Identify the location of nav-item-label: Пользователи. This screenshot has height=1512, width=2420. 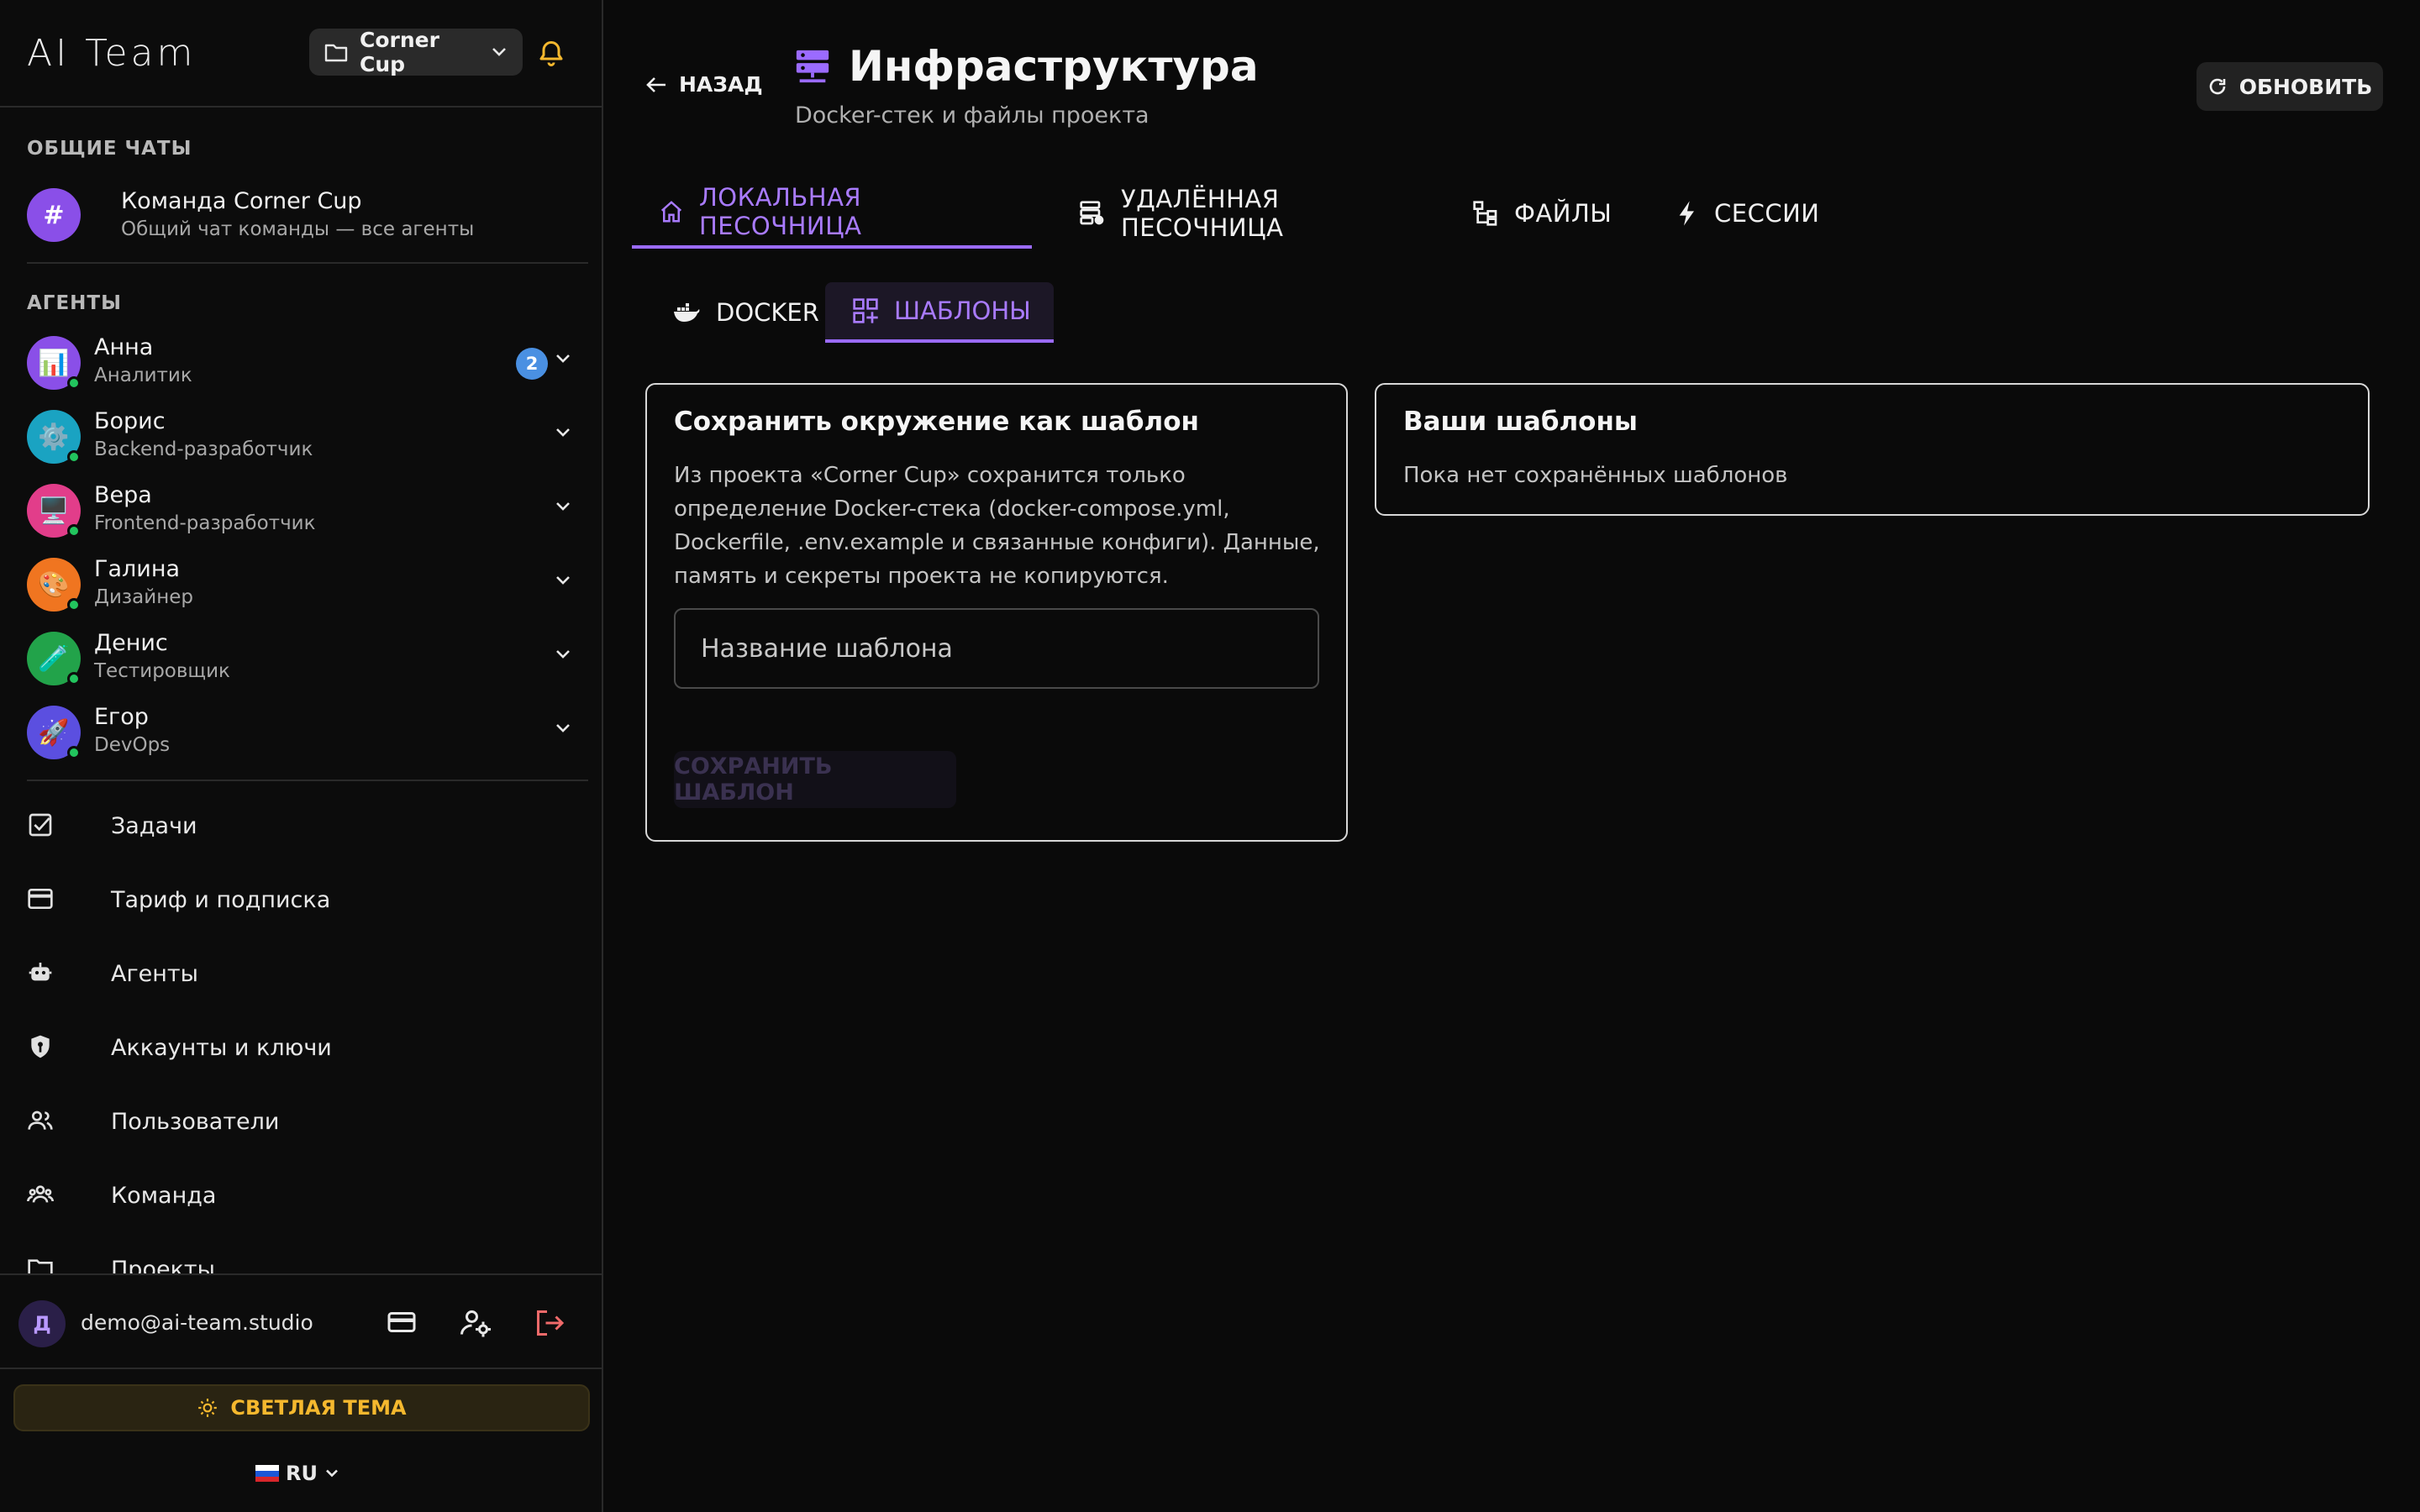
(195, 1122).